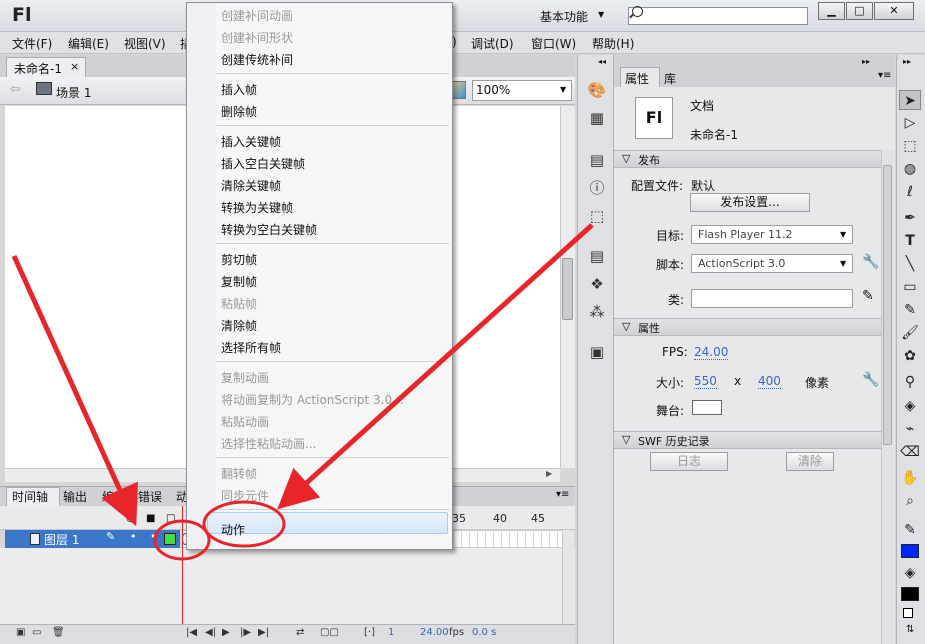 The image size is (925, 644). Describe the element at coordinates (74, 390) in the screenshot. I see `annotation-arrow-left` at that location.